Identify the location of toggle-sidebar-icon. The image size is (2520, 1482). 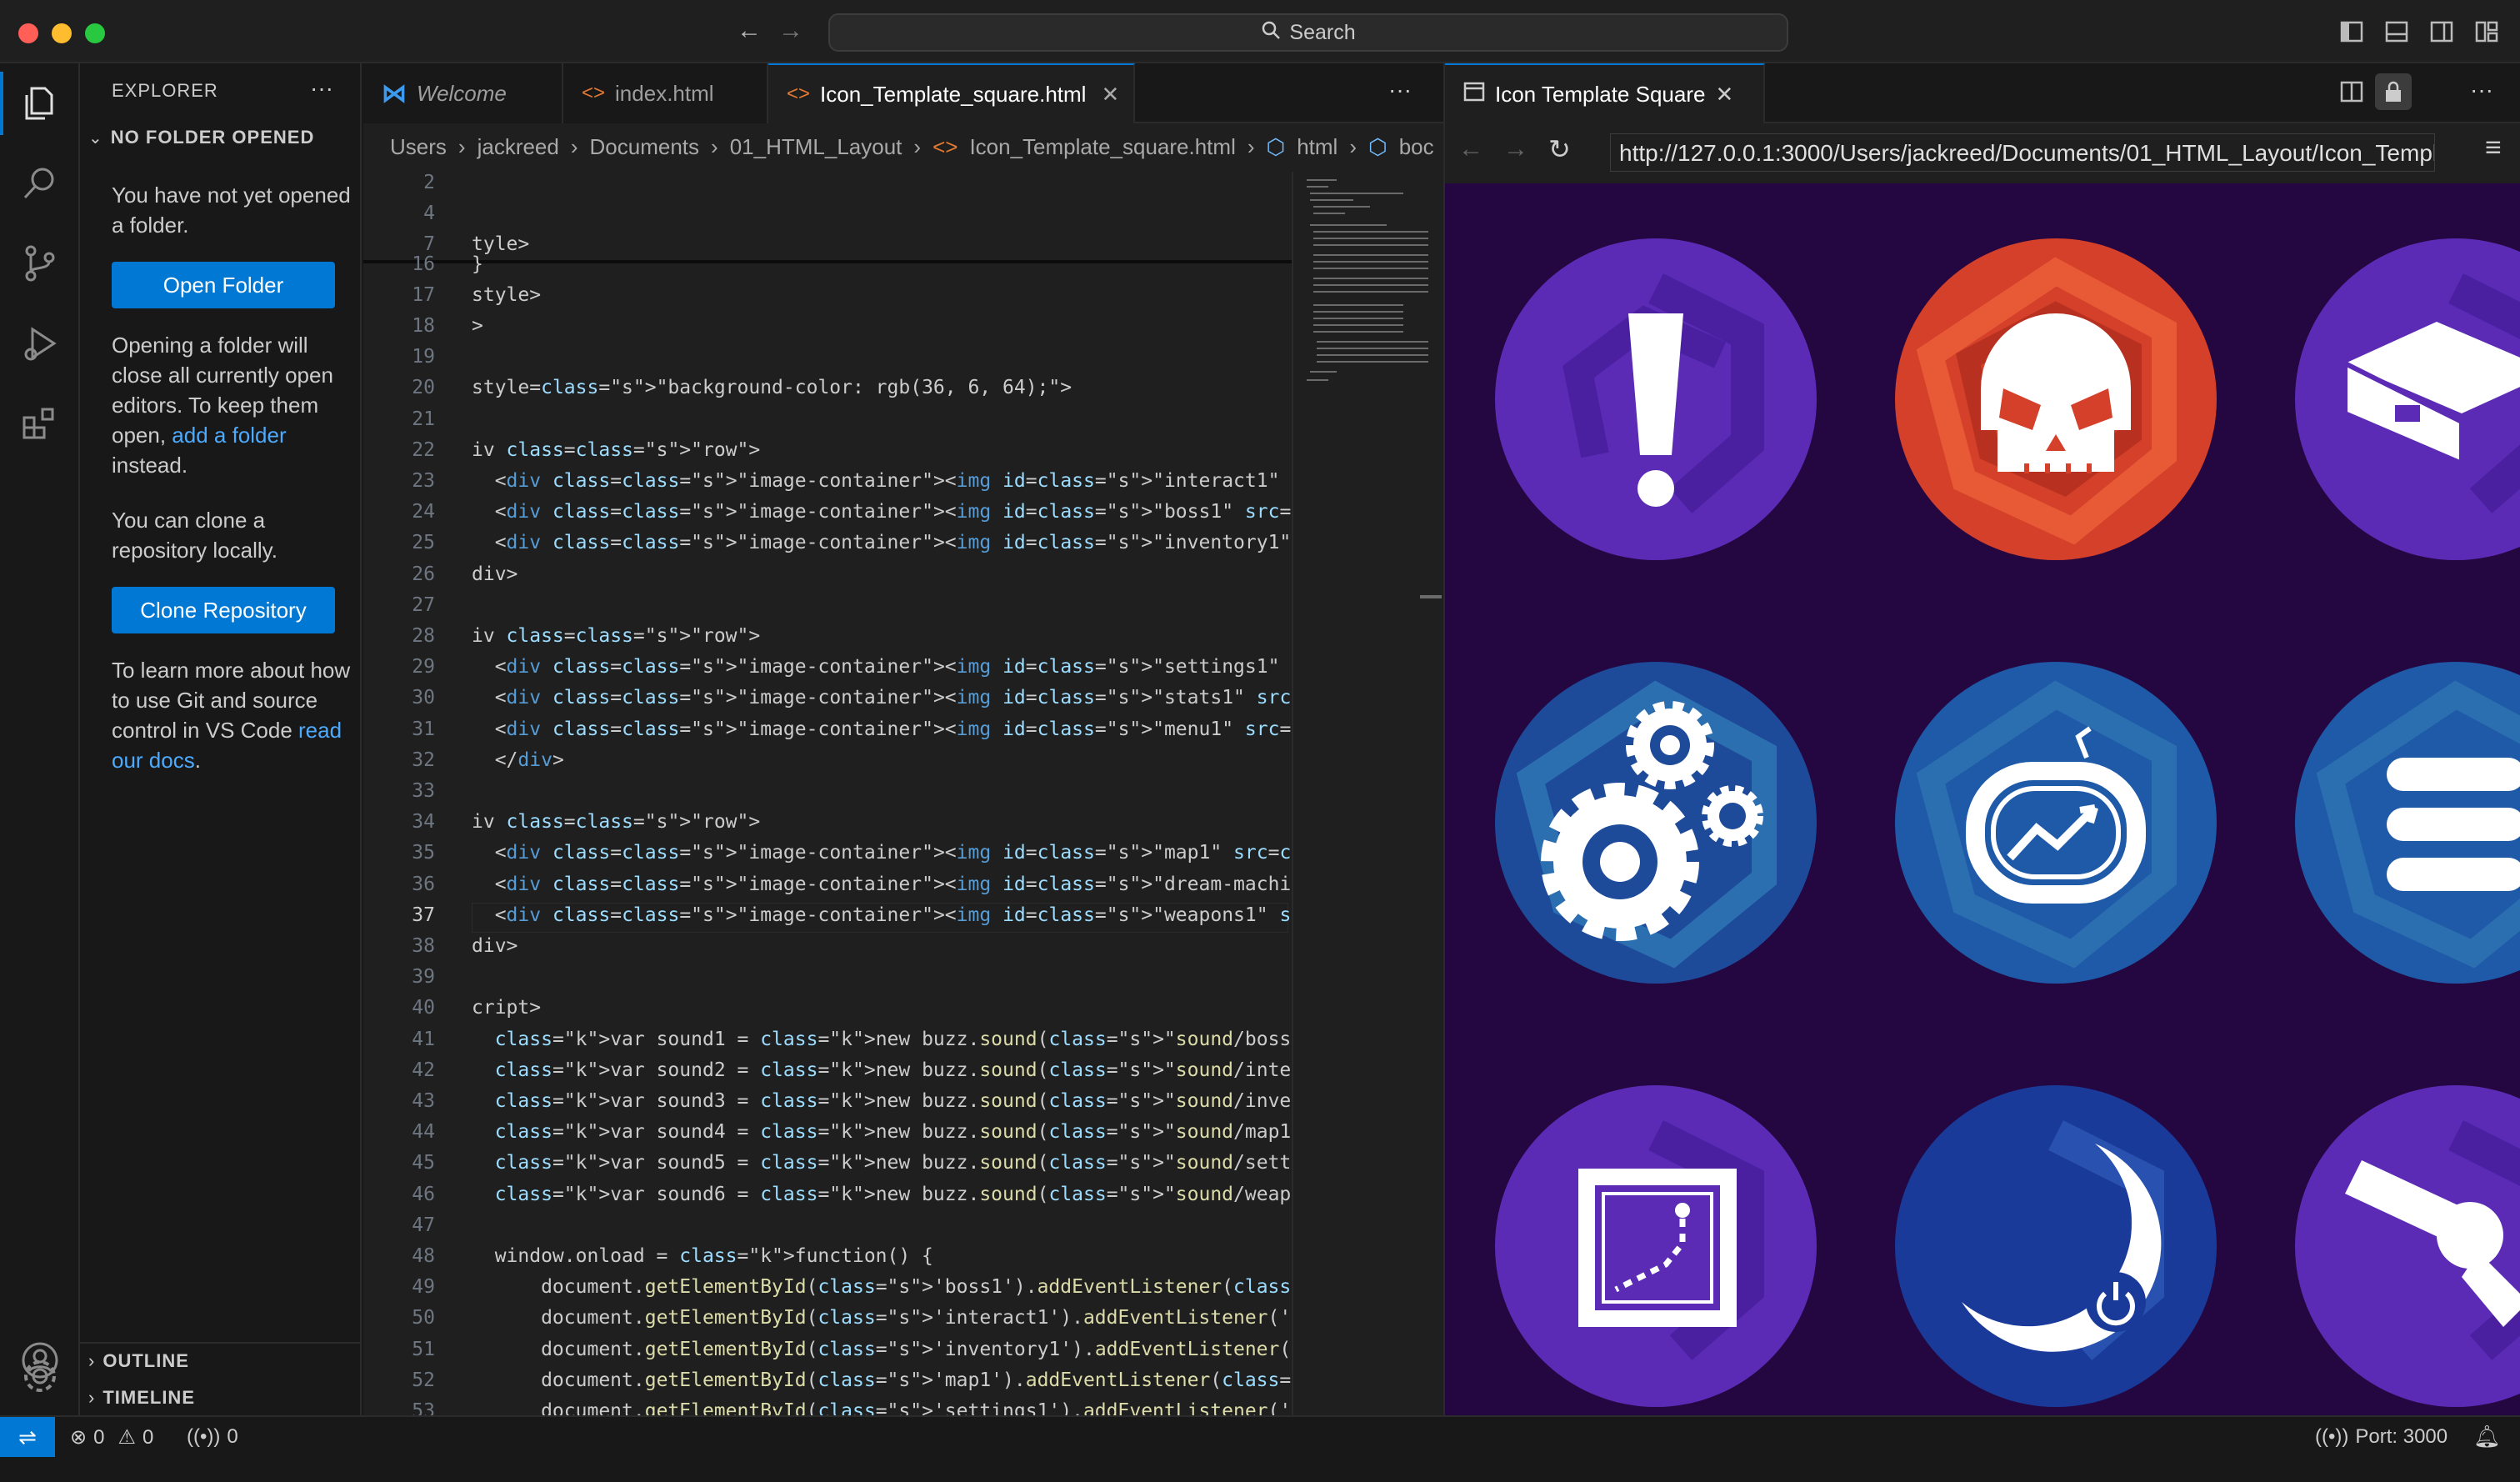
(2351, 34).